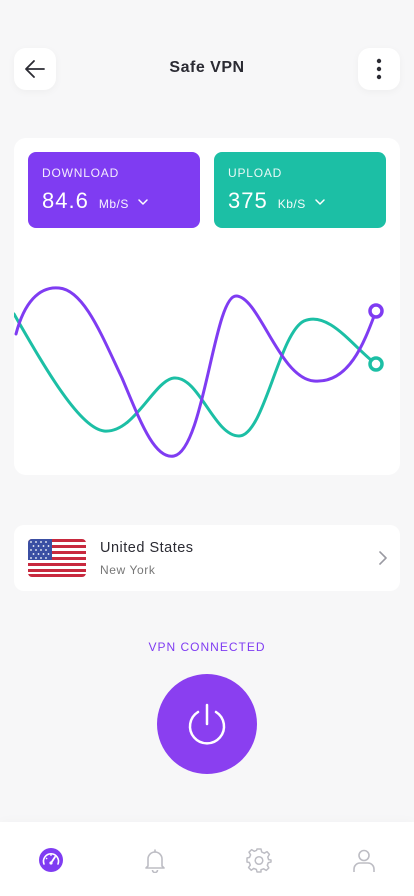 This screenshot has width=414, height=896. Describe the element at coordinates (376, 311) in the screenshot. I see `download-series-endpoint` at that location.